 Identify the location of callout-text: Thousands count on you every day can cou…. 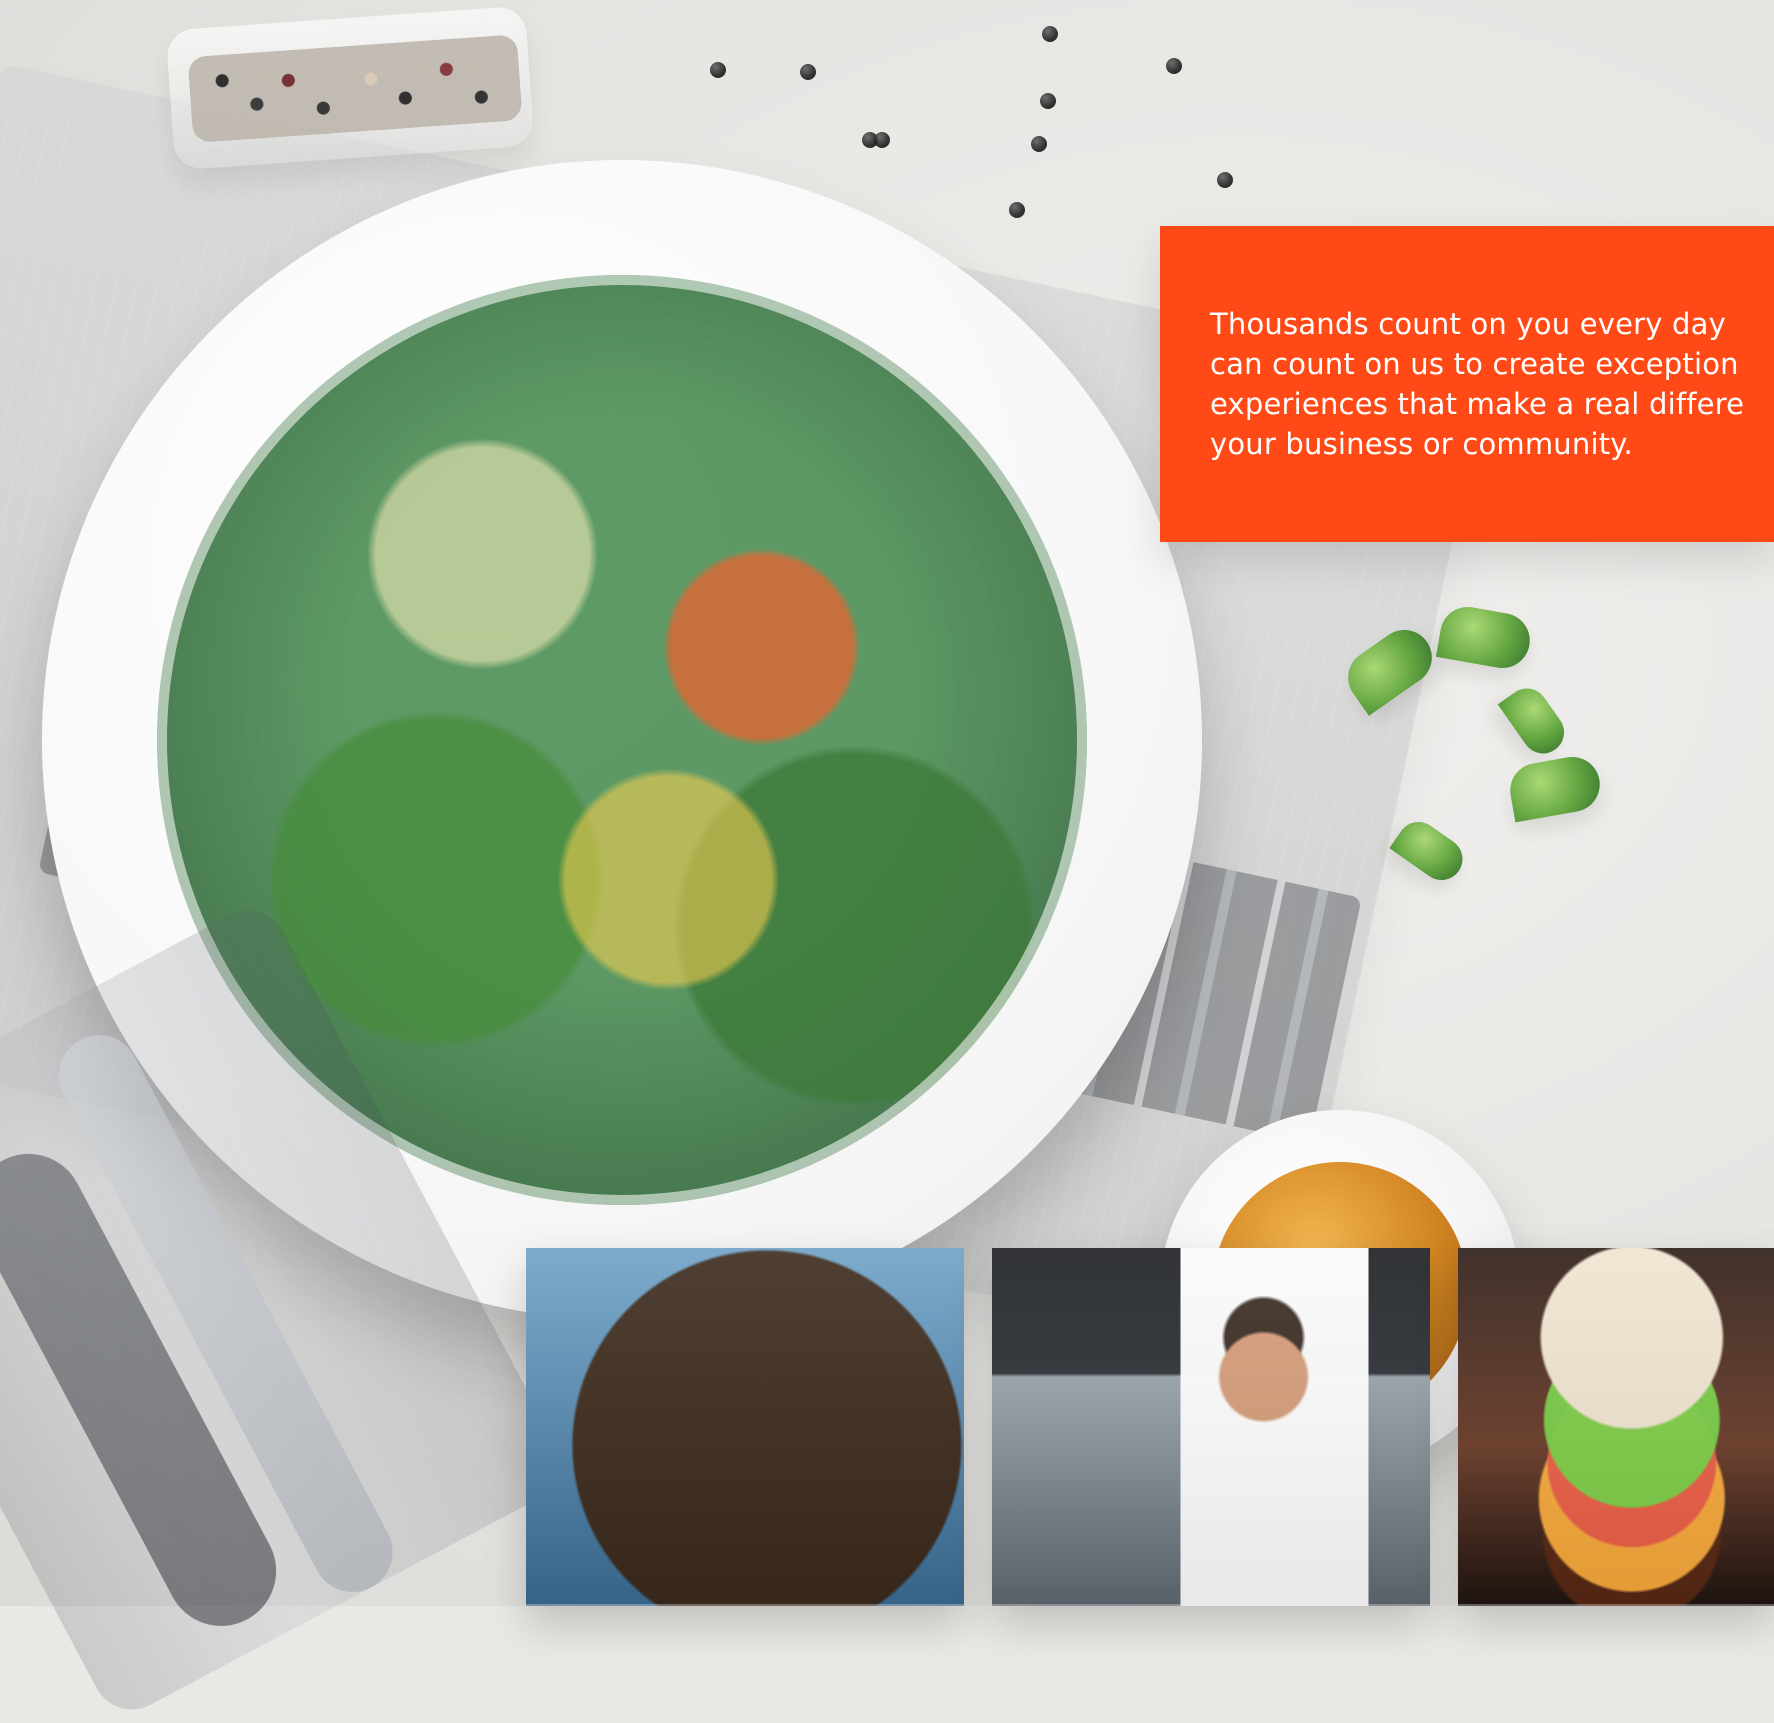
(1492, 384).